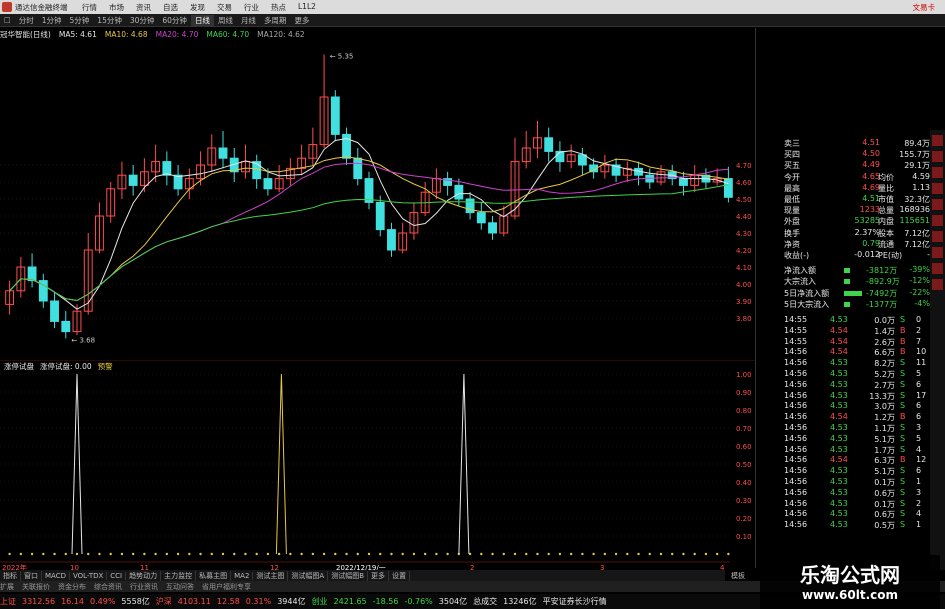 The height and width of the screenshot is (609, 945). Describe the element at coordinates (170, 7) in the screenshot. I see `menu-item: 自选` at that location.